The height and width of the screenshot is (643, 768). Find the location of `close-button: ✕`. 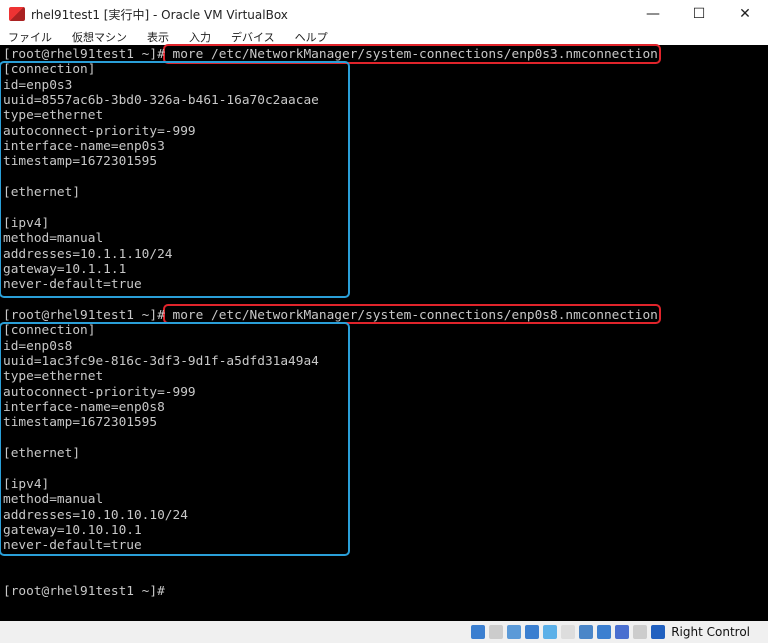

close-button: ✕ is located at coordinates (745, 14).